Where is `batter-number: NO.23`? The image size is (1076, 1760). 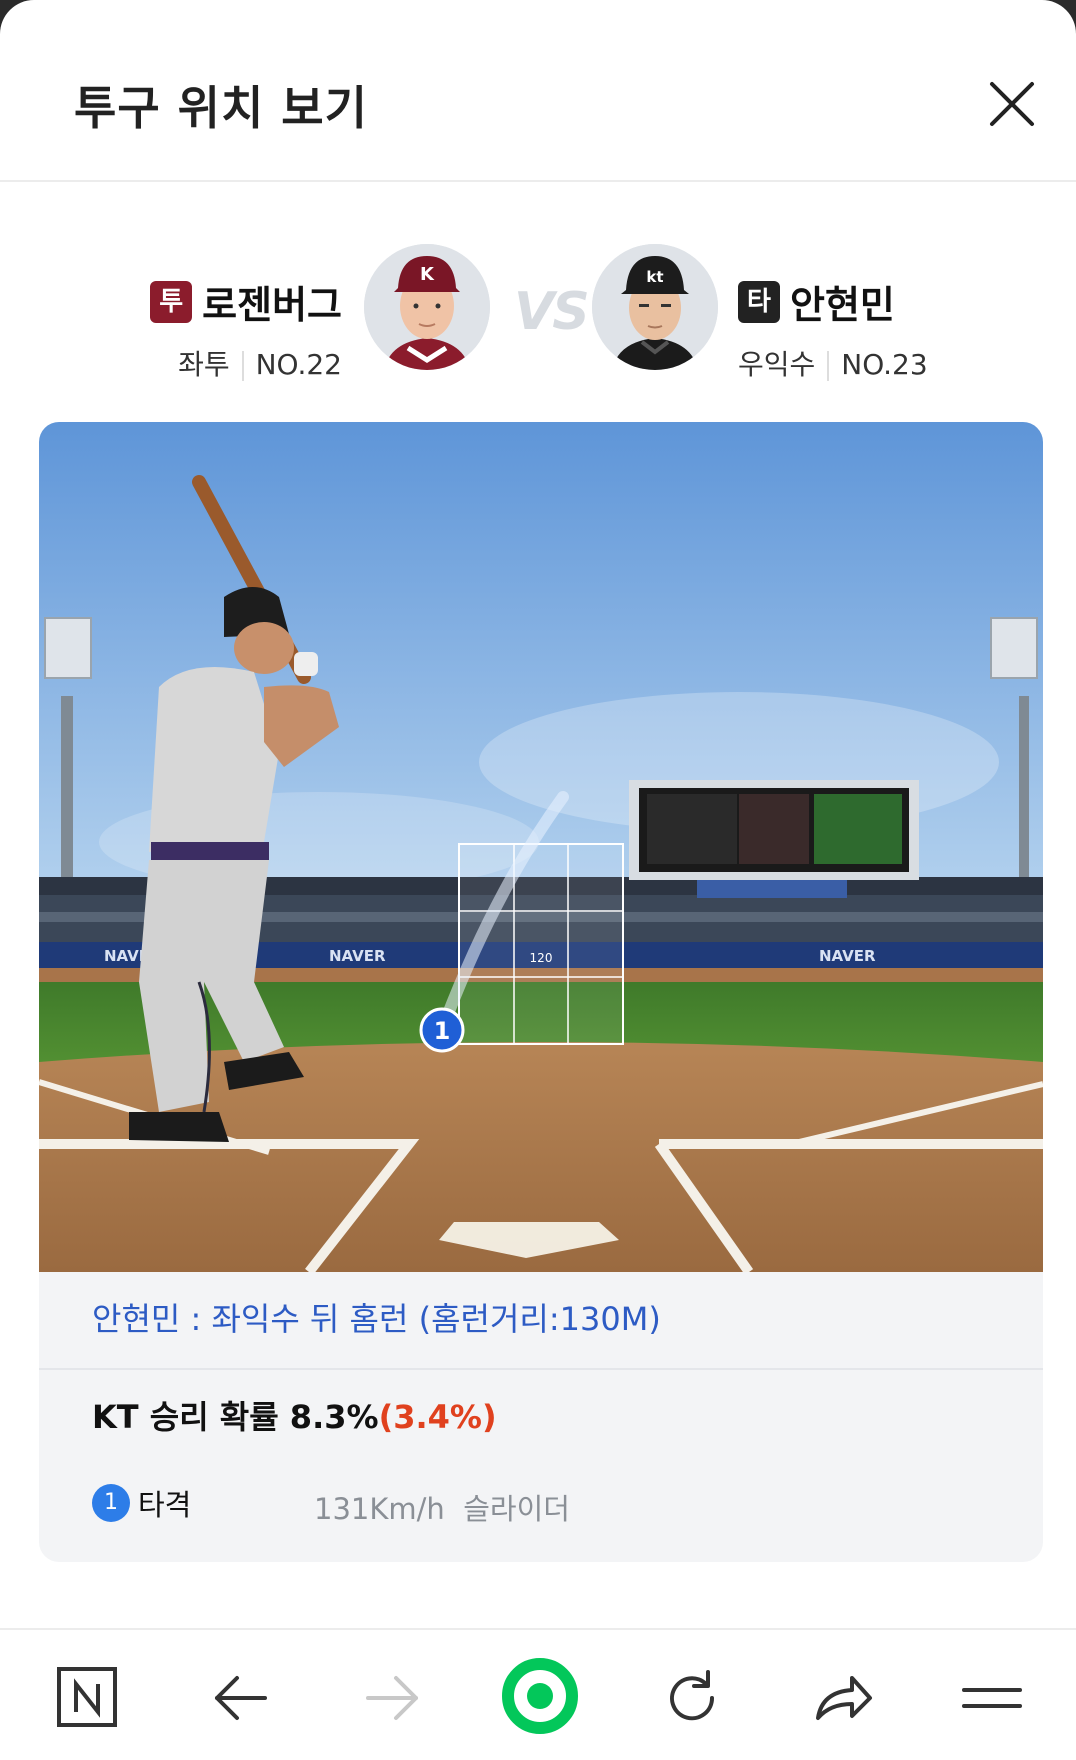
batter-number: NO.23 is located at coordinates (884, 364).